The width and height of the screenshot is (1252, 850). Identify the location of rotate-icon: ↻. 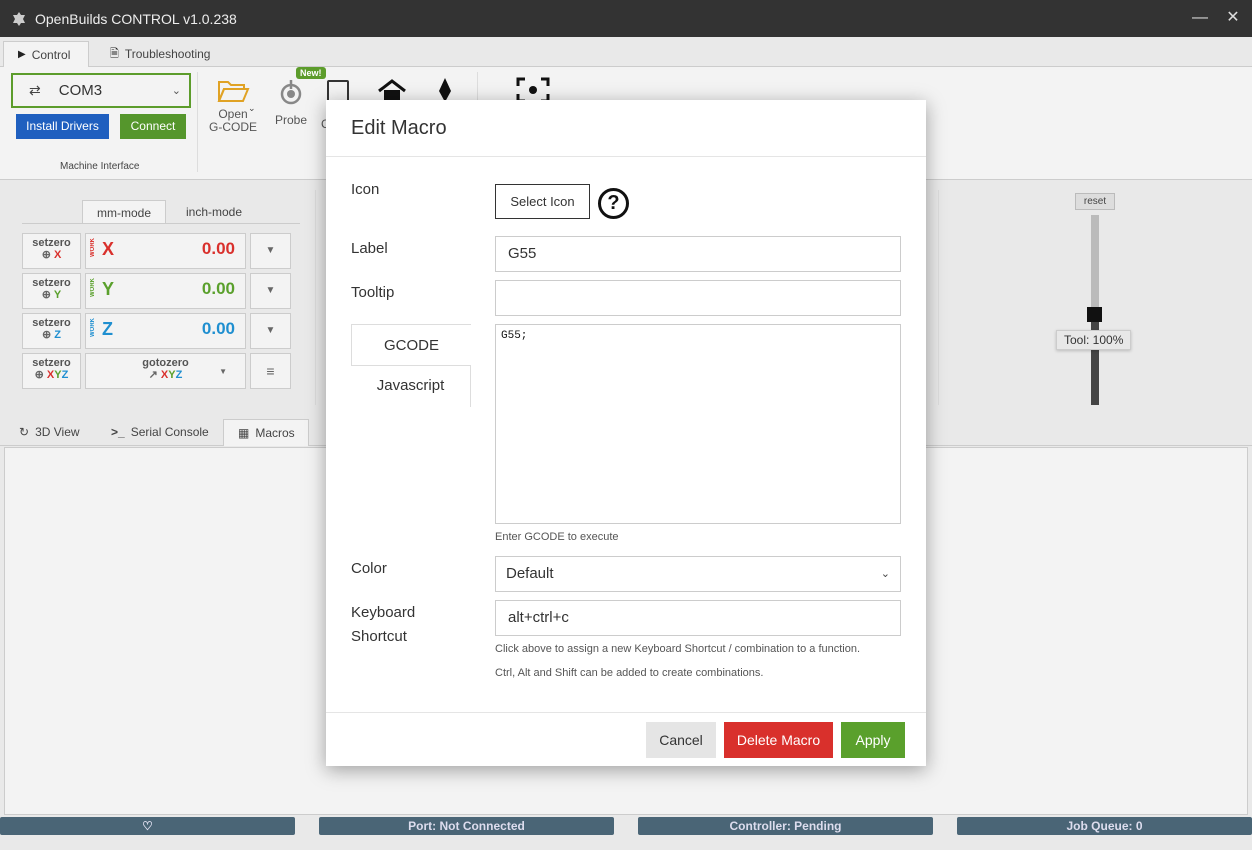
(24, 432).